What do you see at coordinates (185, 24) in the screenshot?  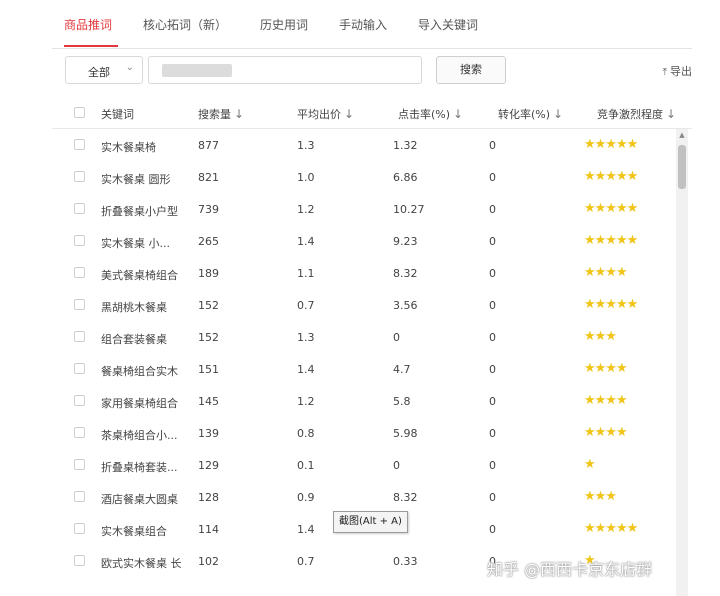 I see `tab-core-expansion: 核心拓词（新）` at bounding box center [185, 24].